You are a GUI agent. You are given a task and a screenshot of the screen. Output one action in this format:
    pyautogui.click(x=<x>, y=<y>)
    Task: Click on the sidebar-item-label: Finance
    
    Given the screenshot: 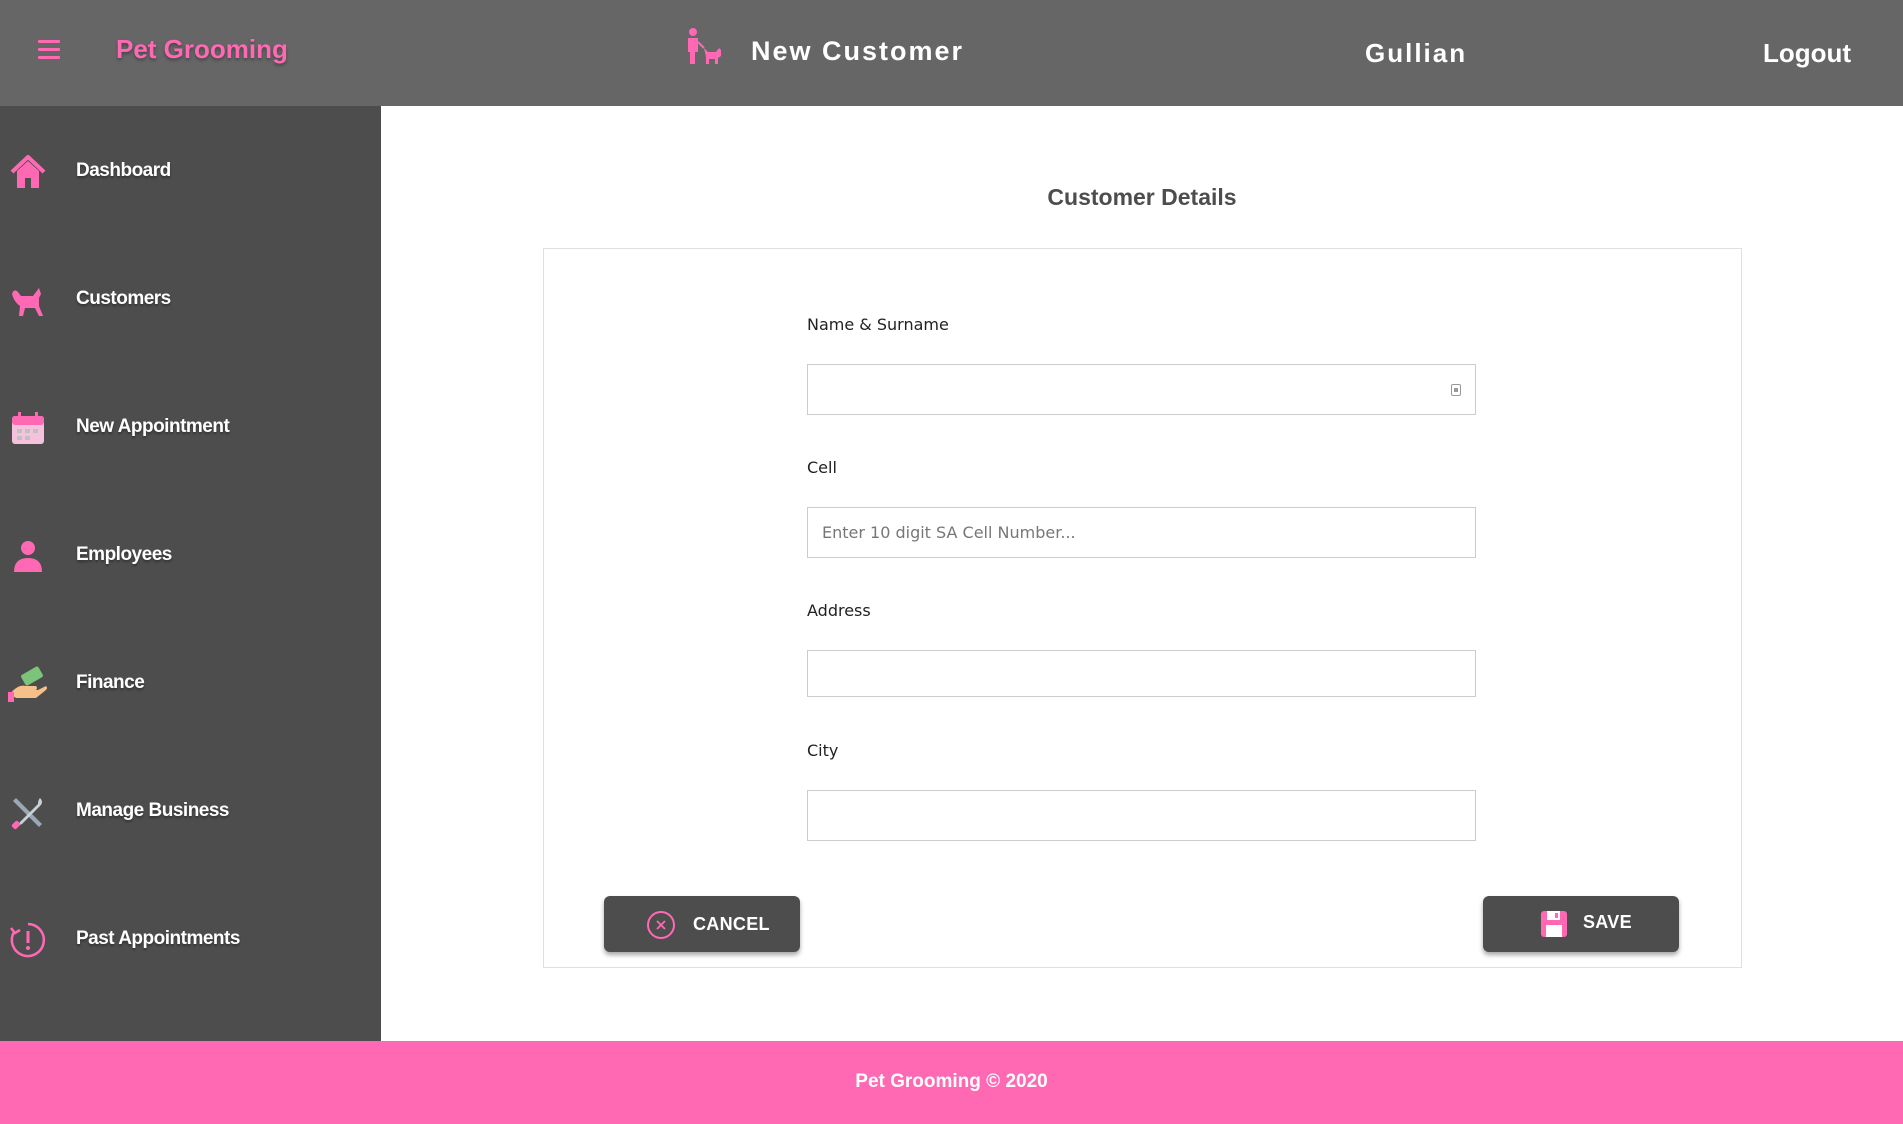 What is the action you would take?
    pyautogui.click(x=110, y=682)
    